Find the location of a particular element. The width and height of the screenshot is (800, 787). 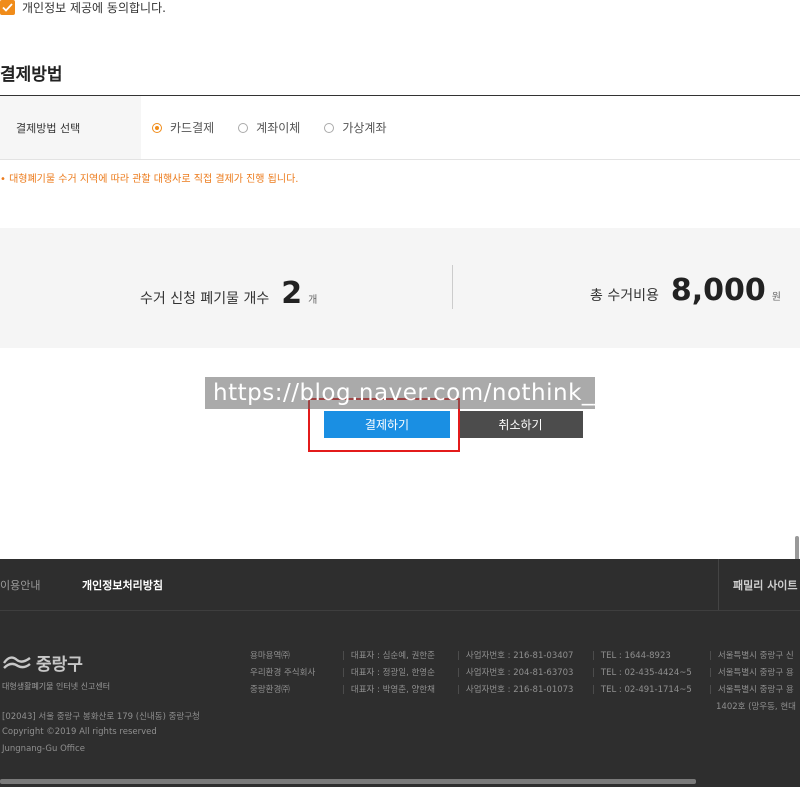

company-name: 중랑환경㈜ is located at coordinates (270, 690).